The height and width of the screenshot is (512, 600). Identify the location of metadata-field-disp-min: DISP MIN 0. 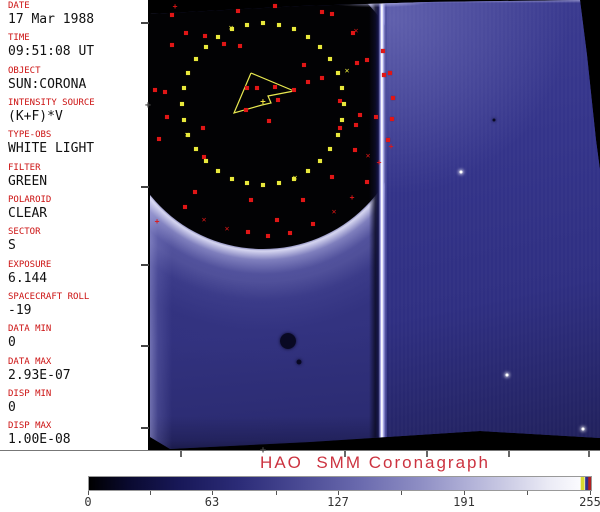
(74, 404).